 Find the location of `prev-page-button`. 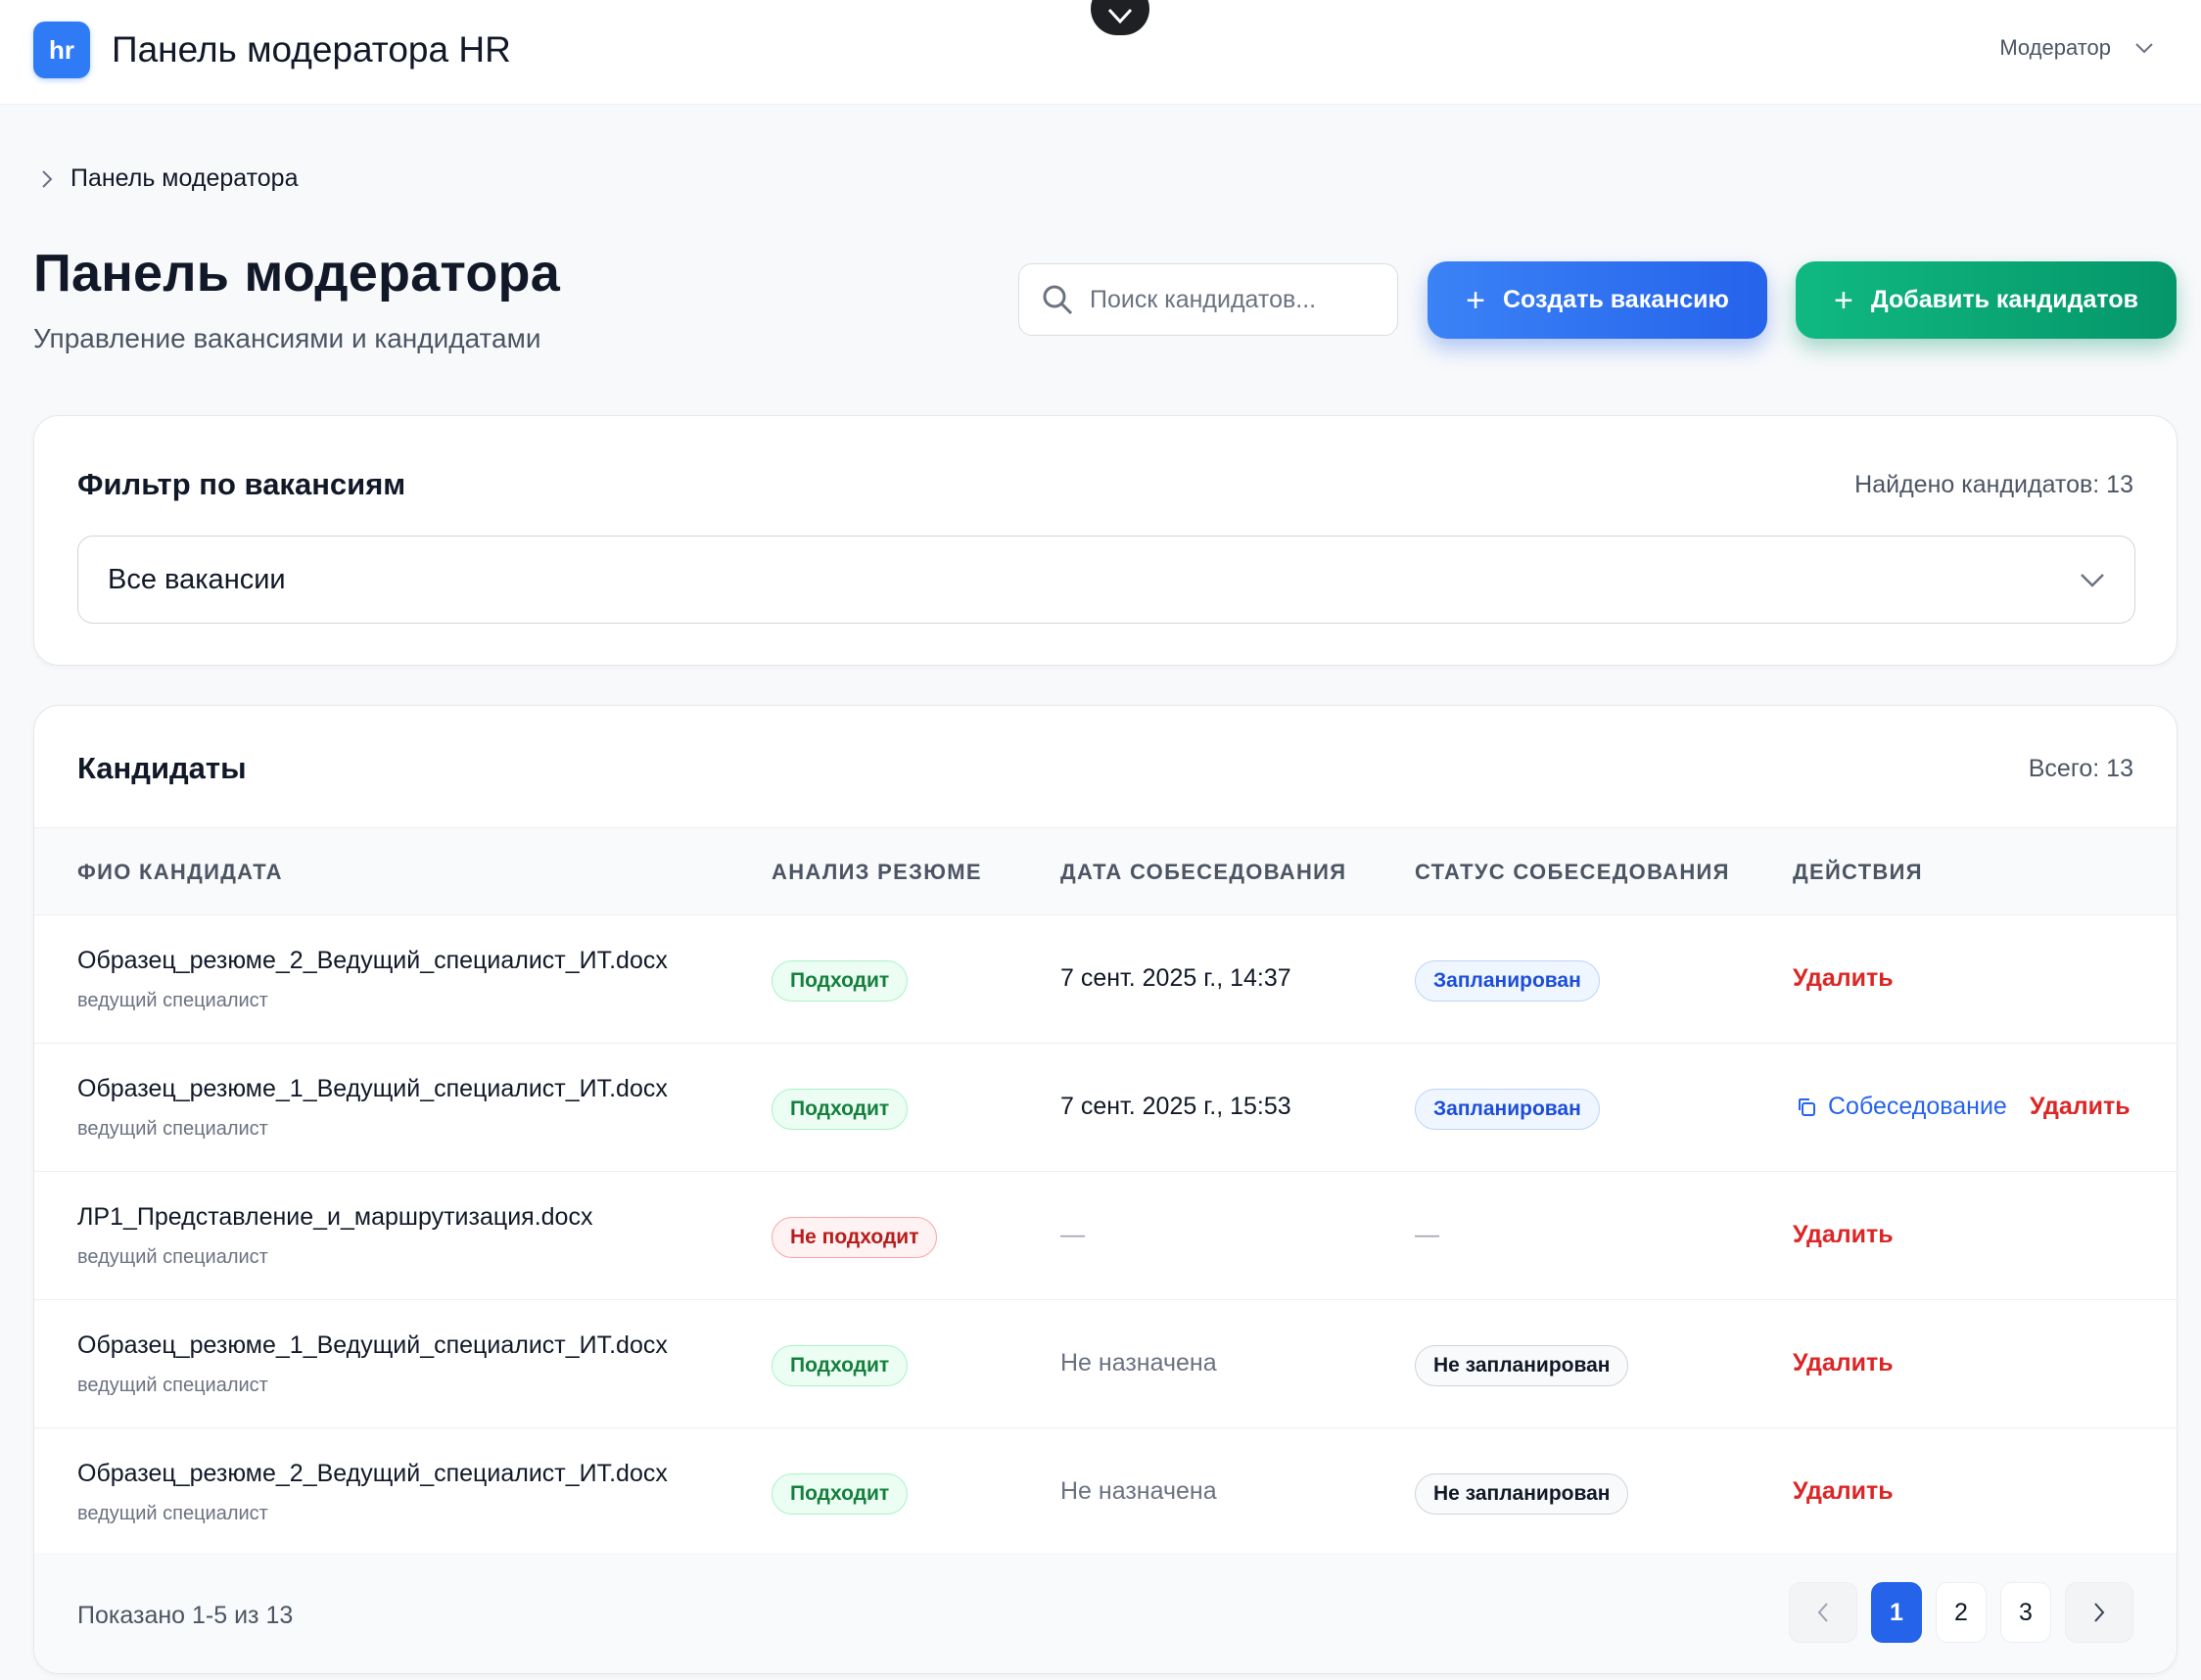

prev-page-button is located at coordinates (1823, 1612).